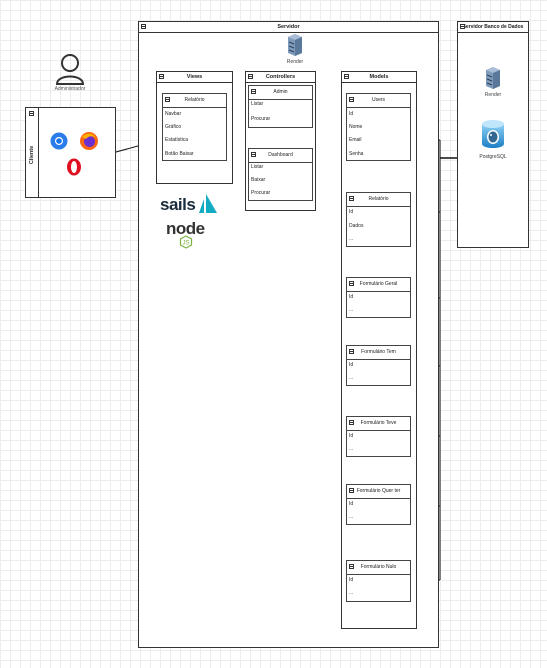 The width and height of the screenshot is (547, 668). I want to click on sails-logo: sails, so click(190, 205).